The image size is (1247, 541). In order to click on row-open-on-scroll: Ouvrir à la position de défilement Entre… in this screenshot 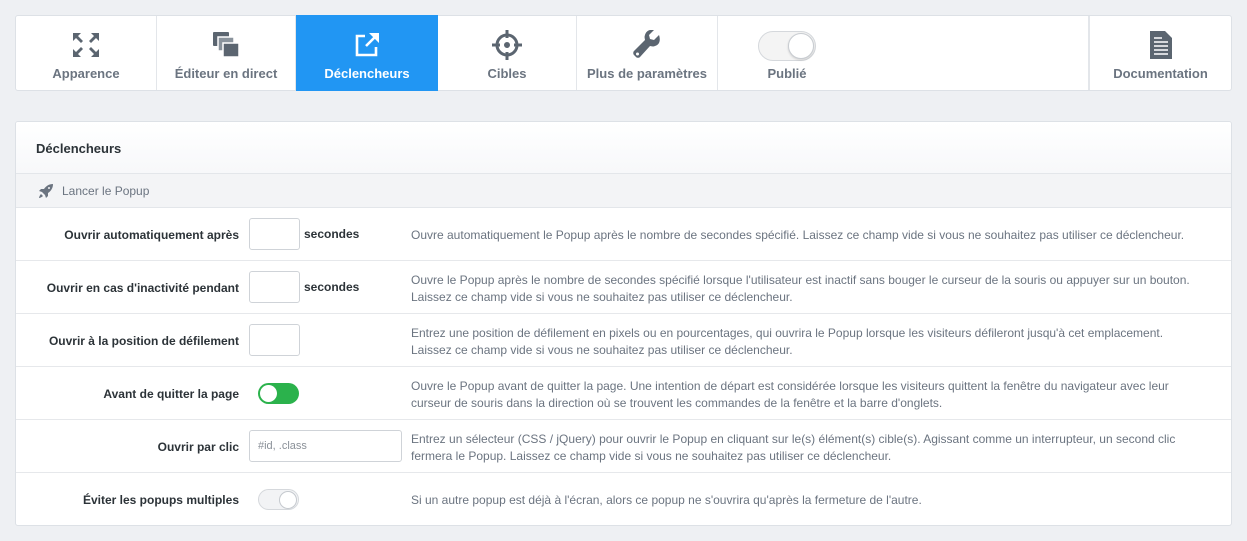, I will do `click(623, 340)`.